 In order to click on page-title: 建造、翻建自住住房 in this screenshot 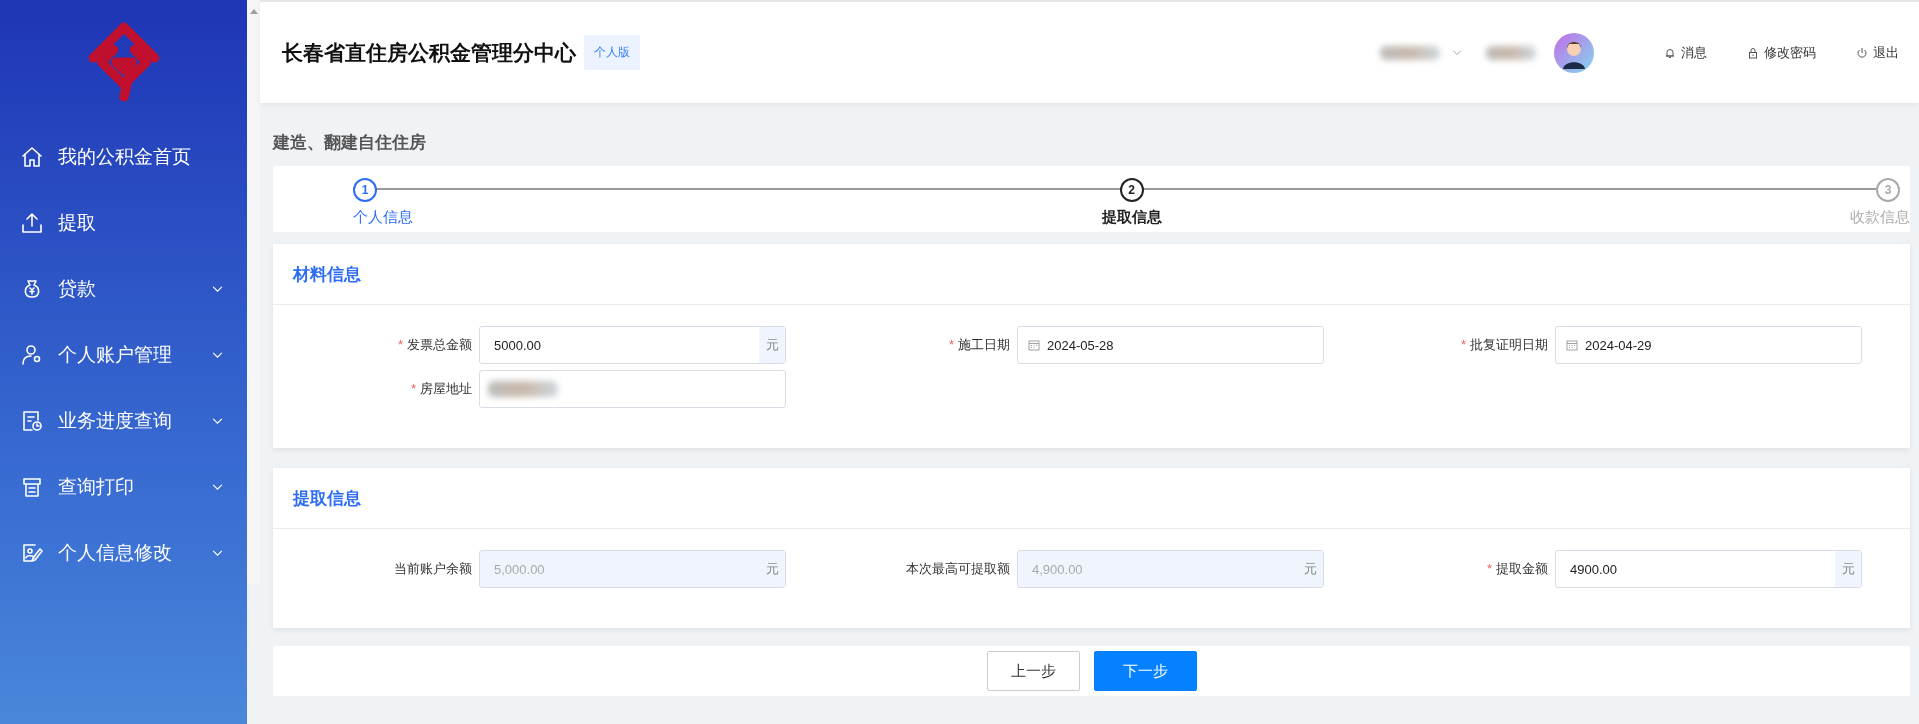, I will do `click(350, 143)`.